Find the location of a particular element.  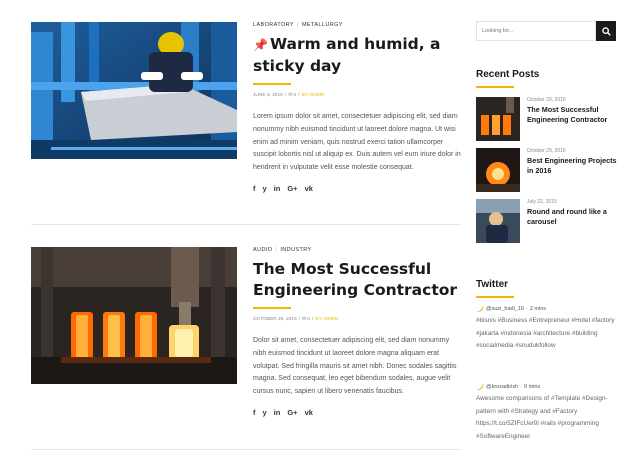

recent-post-date: July 22, 2015 is located at coordinates (542, 202).